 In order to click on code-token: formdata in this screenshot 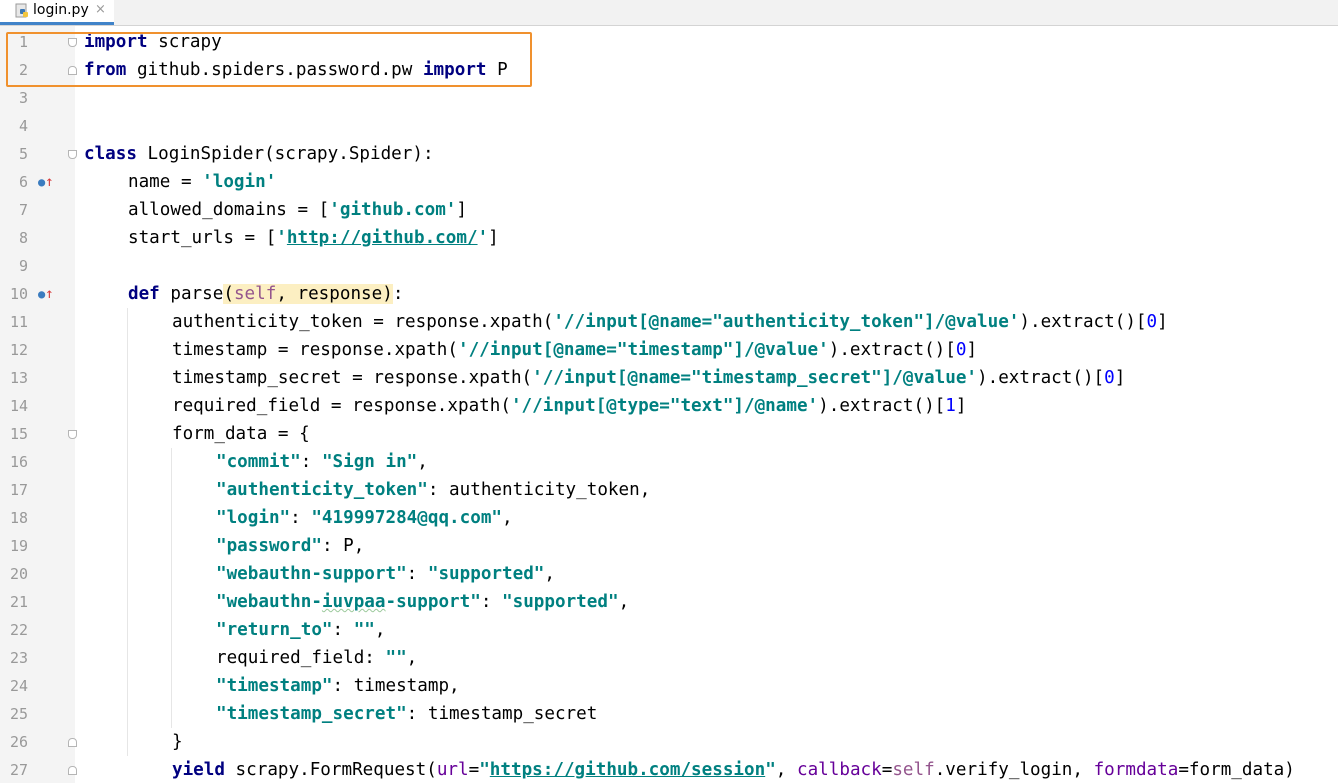, I will do `click(1136, 770)`.